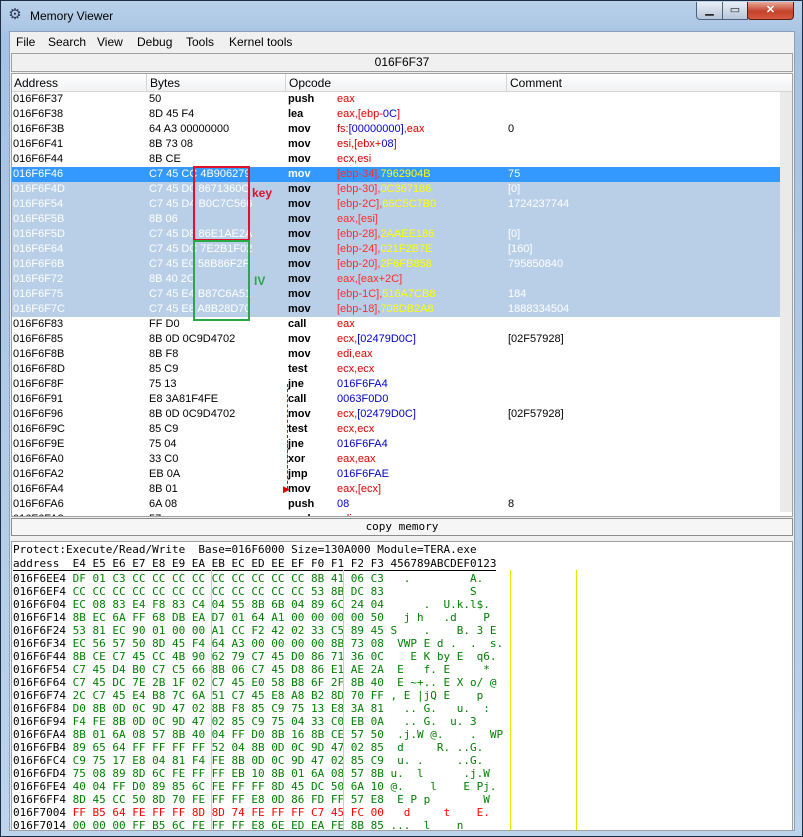 This screenshot has height=837, width=803. What do you see at coordinates (286, 489) in the screenshot?
I see `jump-target-arrow-icon: ▶` at bounding box center [286, 489].